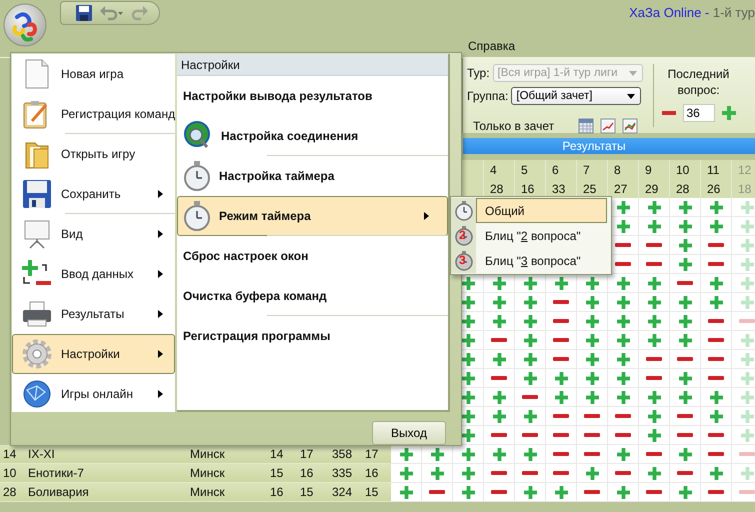 This screenshot has height=512, width=755. Describe the element at coordinates (93, 154) in the screenshot. I see `menu-item: Открыть игру` at that location.